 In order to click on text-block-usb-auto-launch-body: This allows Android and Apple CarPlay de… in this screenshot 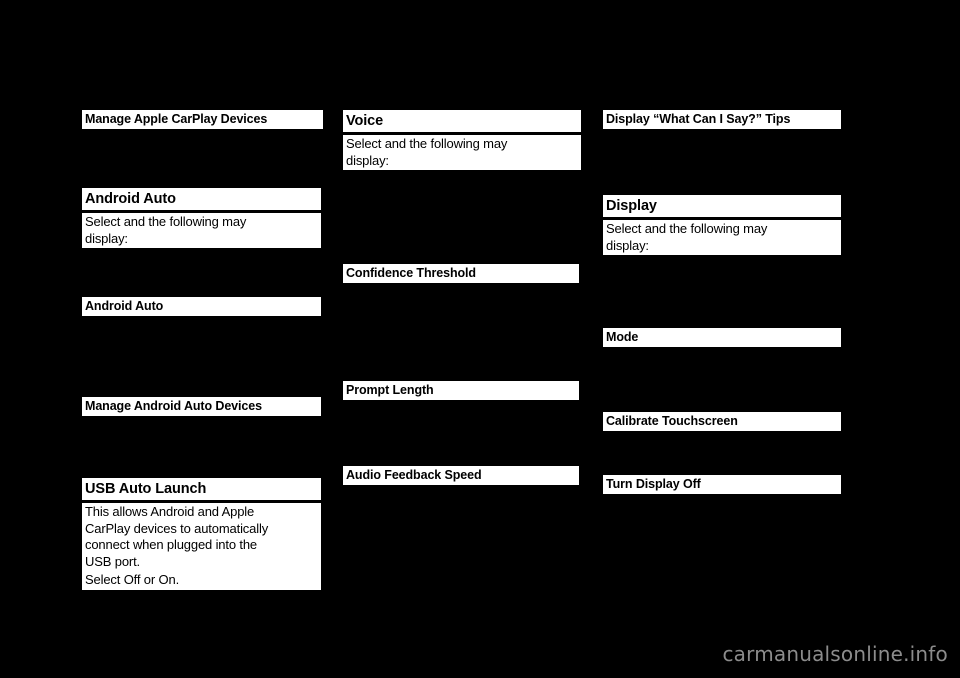, I will do `click(201, 537)`.